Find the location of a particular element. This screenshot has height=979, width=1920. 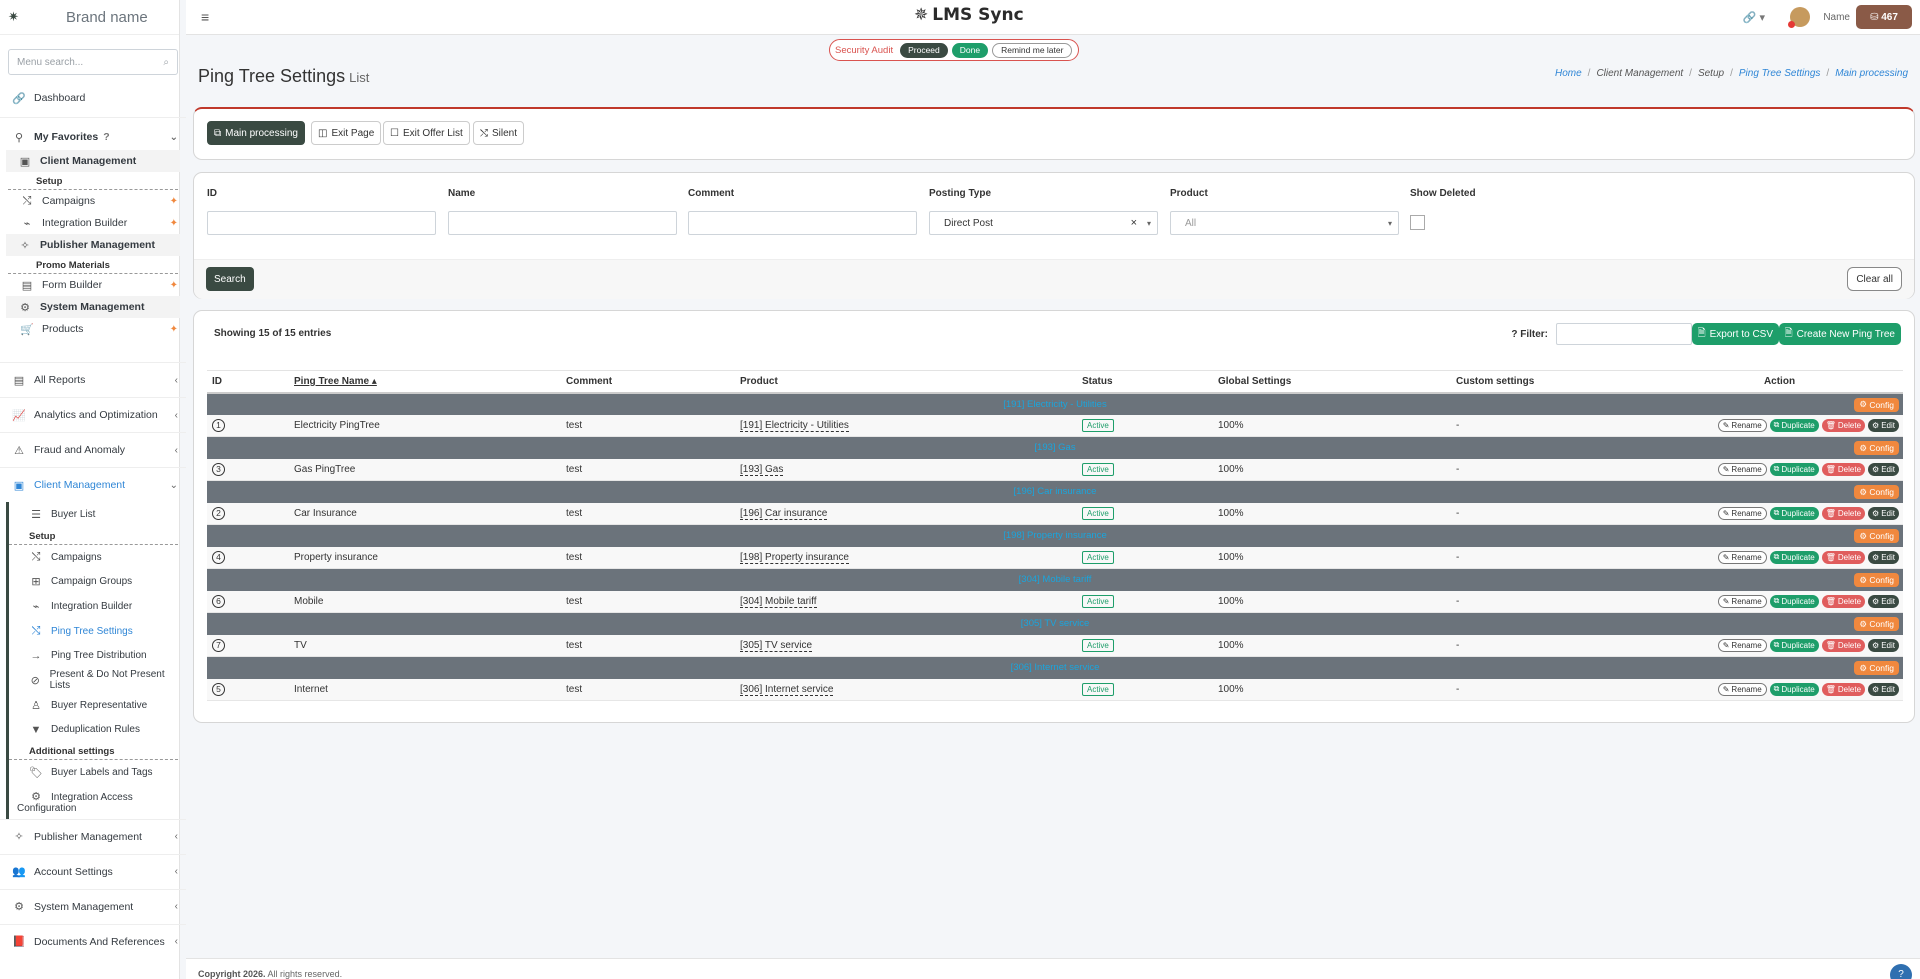

clear-icon: × is located at coordinates (1134, 223).